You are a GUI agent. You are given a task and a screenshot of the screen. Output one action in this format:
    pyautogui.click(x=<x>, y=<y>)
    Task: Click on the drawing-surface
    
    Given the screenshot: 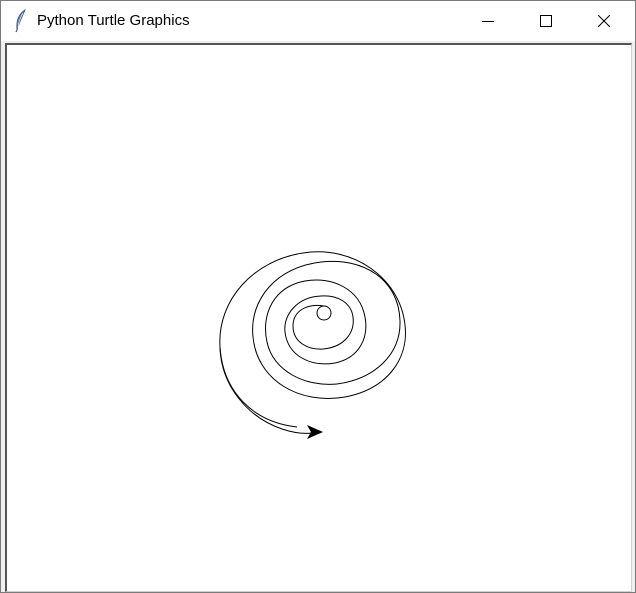 What is the action you would take?
    pyautogui.click(x=312, y=345)
    